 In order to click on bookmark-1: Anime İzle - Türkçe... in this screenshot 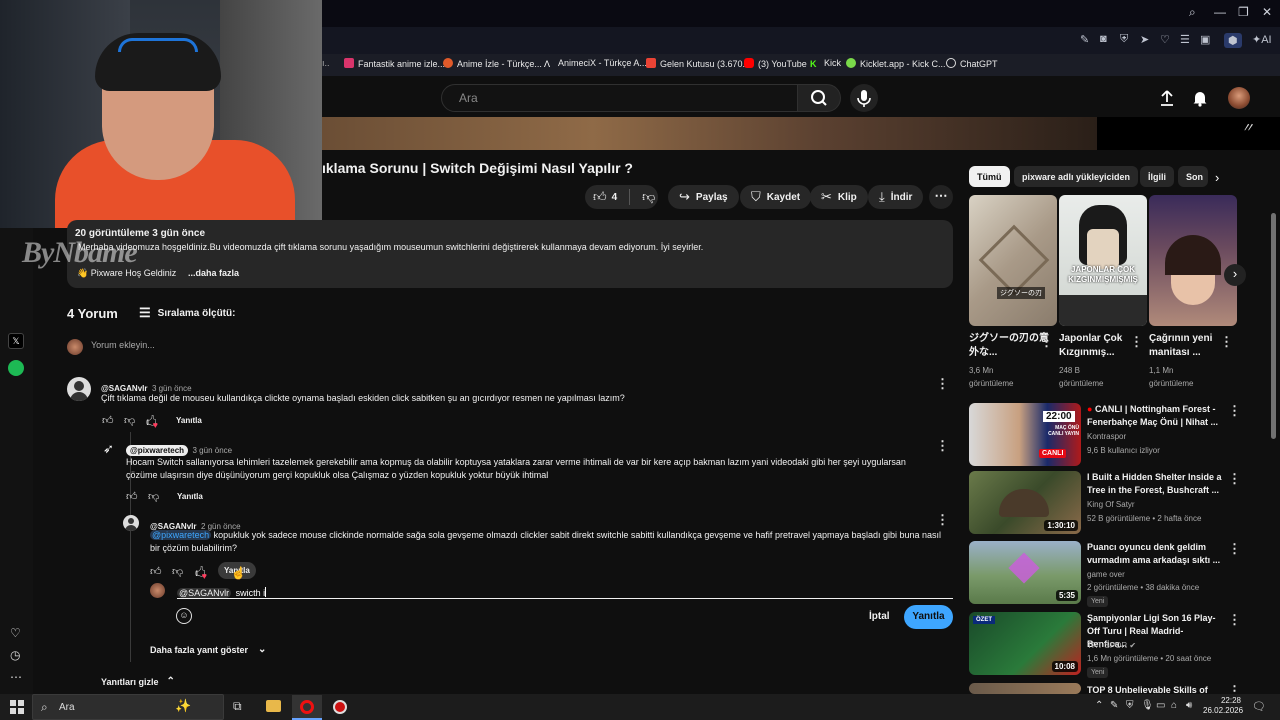, I will do `click(492, 63)`.